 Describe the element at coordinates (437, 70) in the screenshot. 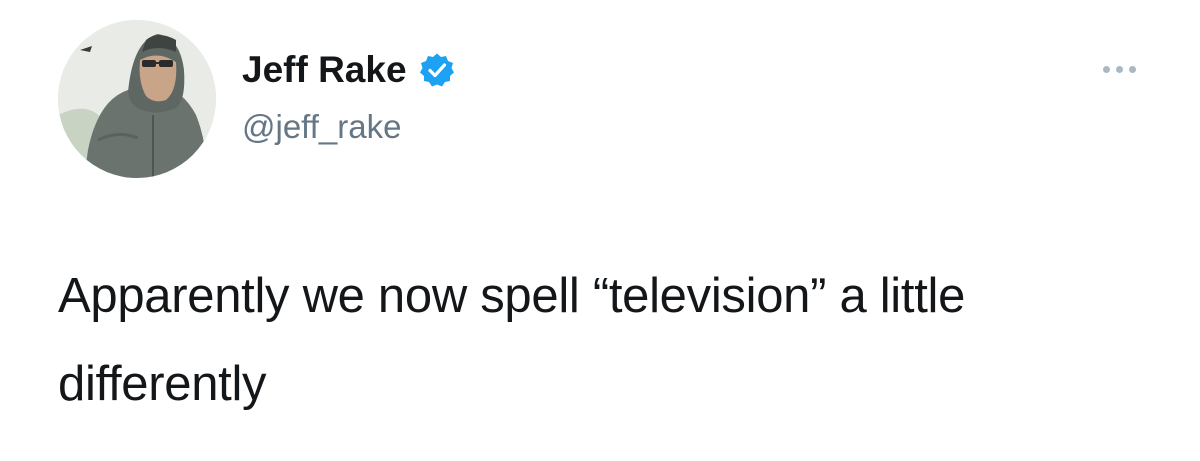

I see `verified-badge-icon` at that location.